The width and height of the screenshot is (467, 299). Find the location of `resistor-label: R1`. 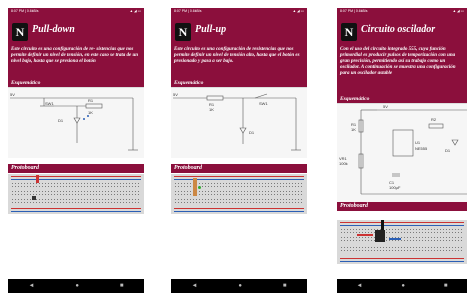

resistor-label: R1 is located at coordinates (91, 100).